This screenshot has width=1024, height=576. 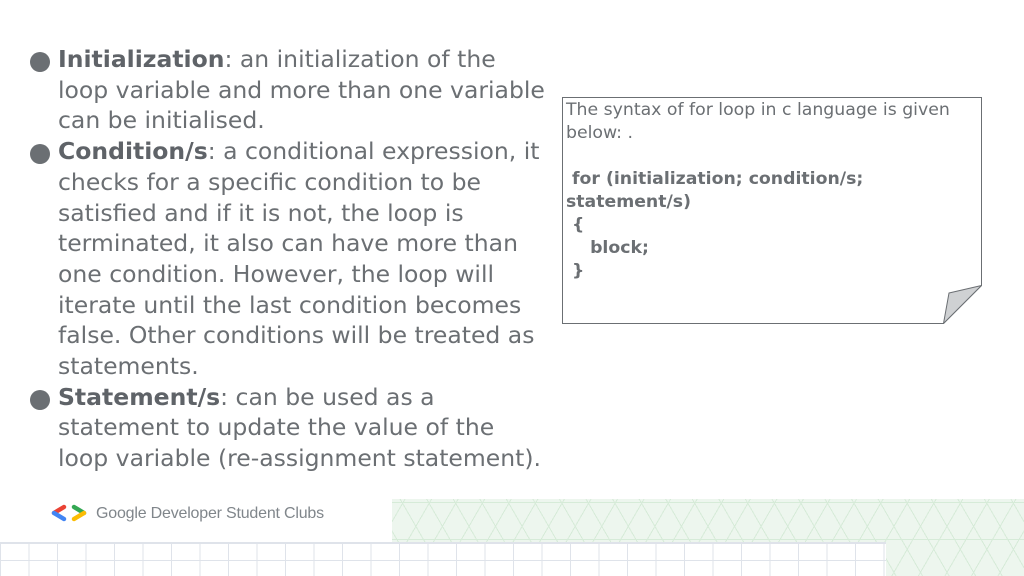 What do you see at coordinates (575, 225) in the screenshot?
I see `code-line: {` at bounding box center [575, 225].